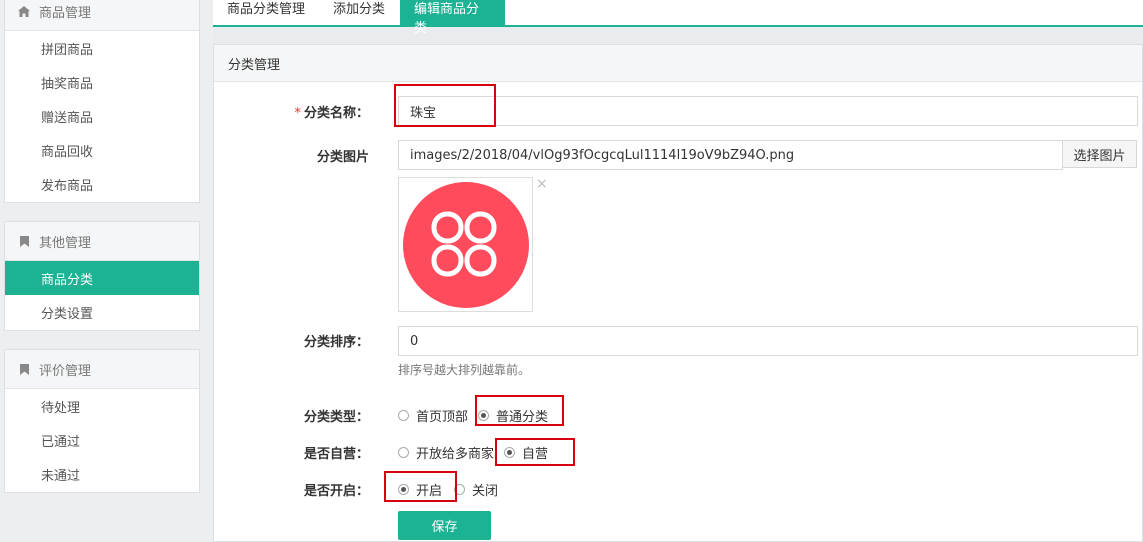 The width and height of the screenshot is (1143, 542). I want to click on tab-category-manage: 商品分类管理, so click(266, 12).